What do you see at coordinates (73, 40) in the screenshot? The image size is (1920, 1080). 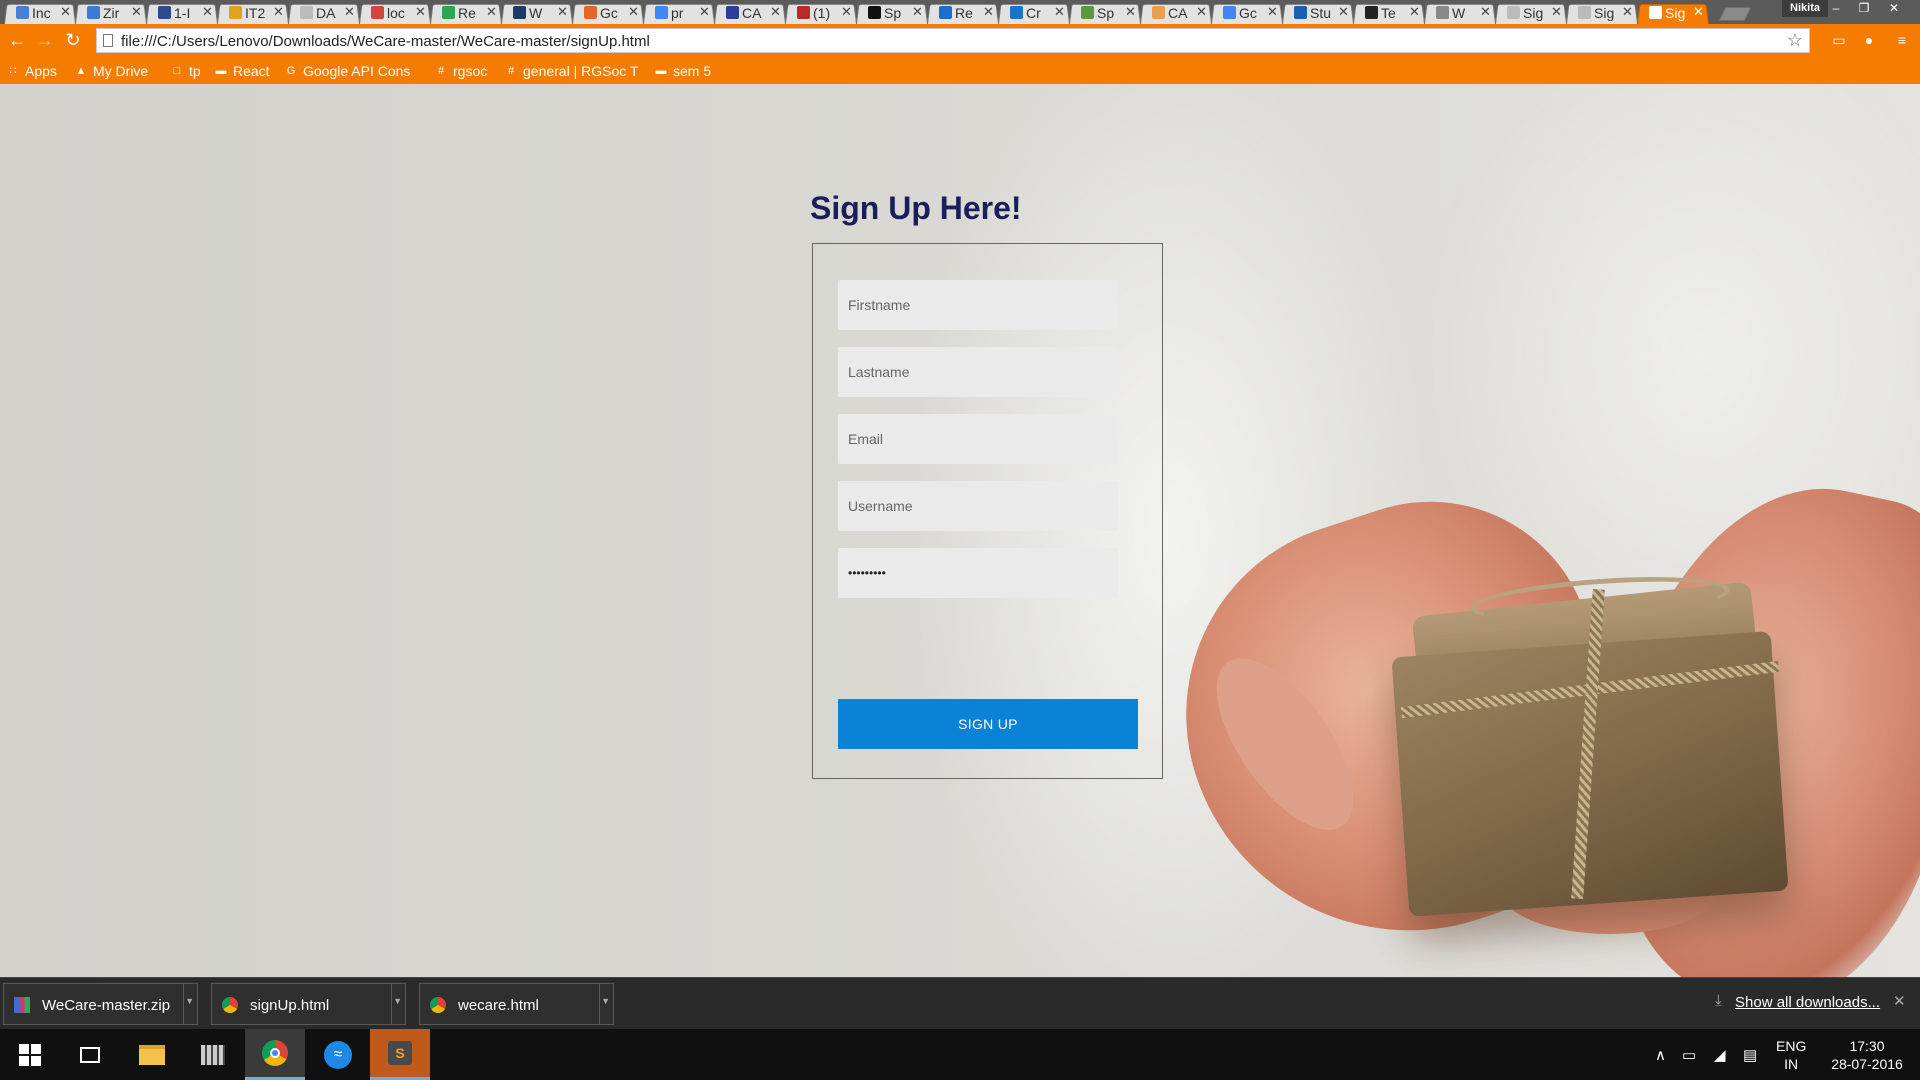 I see `reload-icon: ↻` at bounding box center [73, 40].